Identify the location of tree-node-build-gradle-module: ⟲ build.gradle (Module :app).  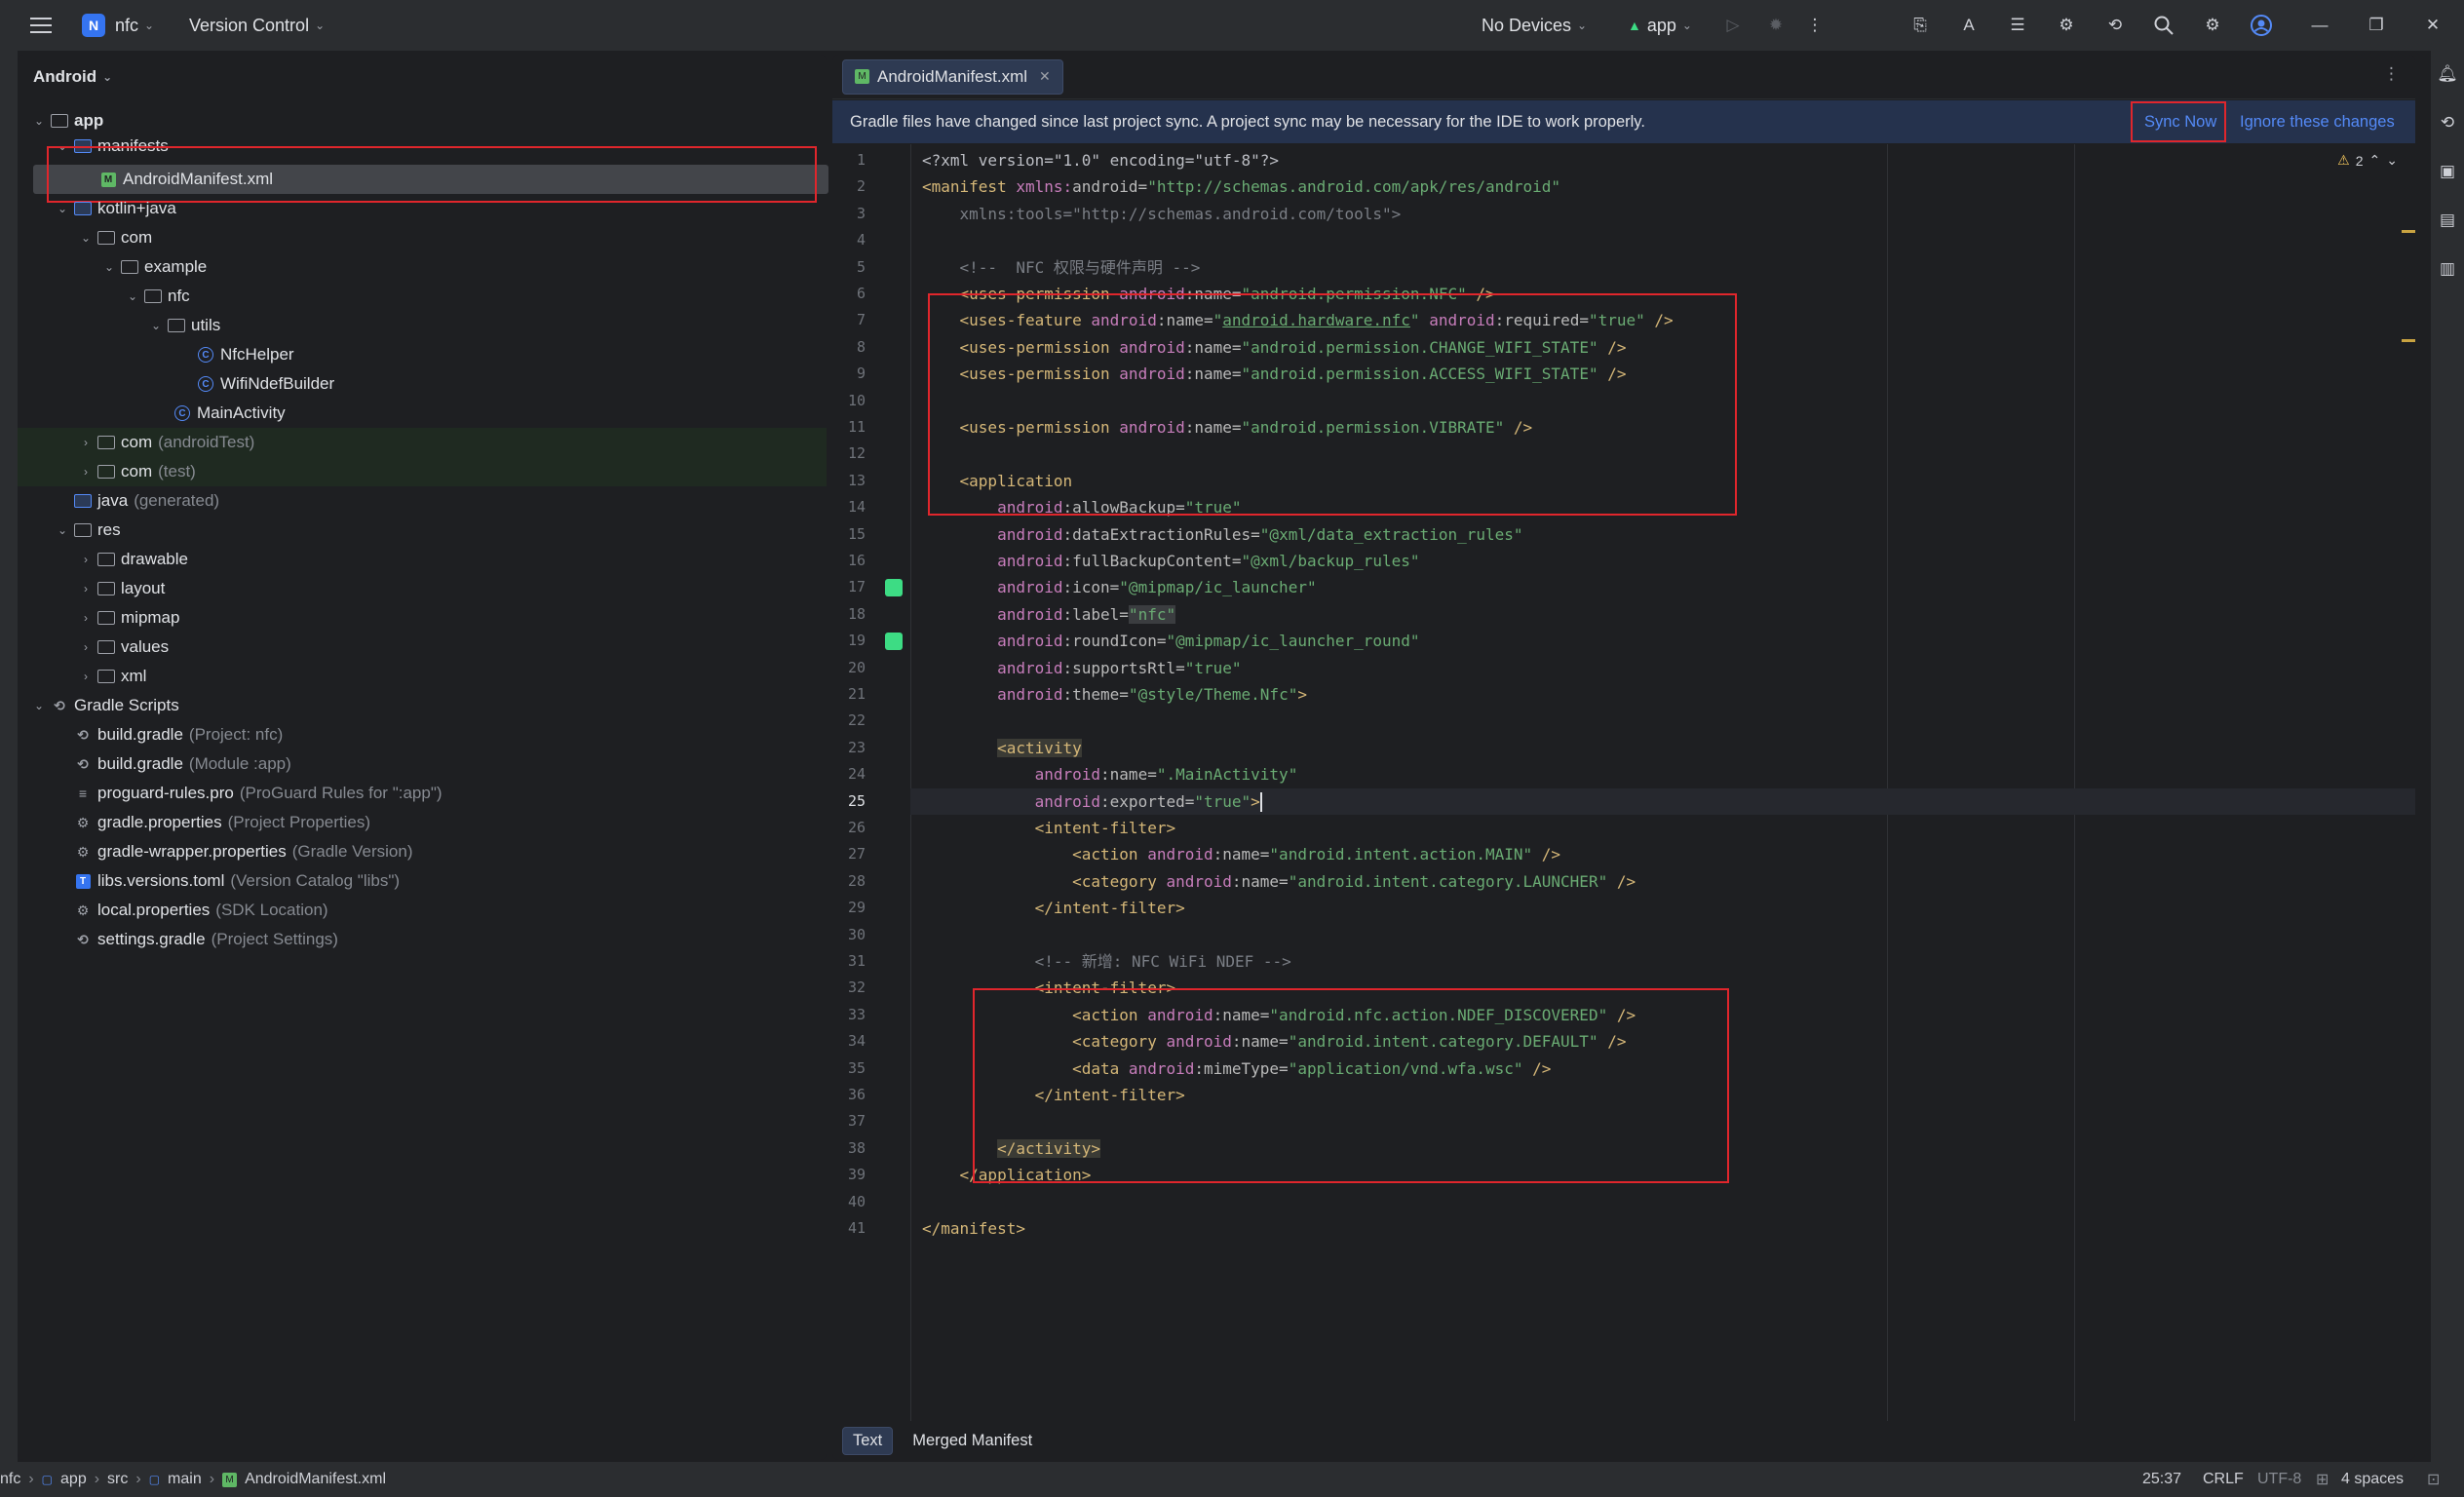
(422, 764).